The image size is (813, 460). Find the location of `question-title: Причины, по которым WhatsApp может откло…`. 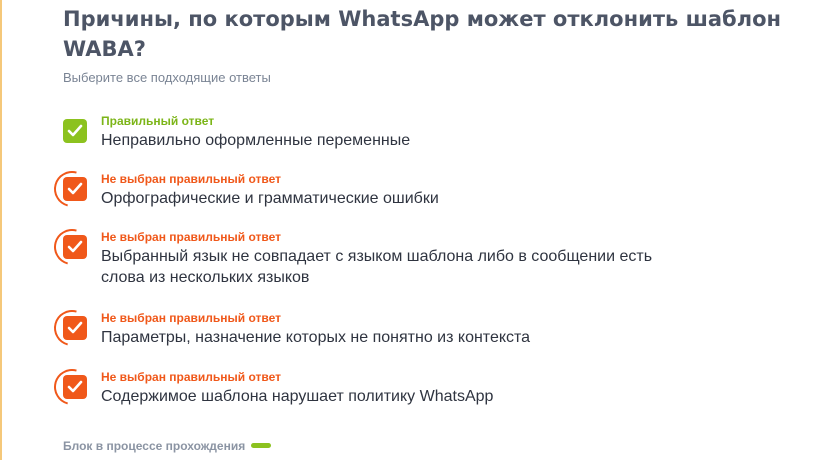

question-title: Причины, по которым WhatsApp может откло… is located at coordinates (422, 34).